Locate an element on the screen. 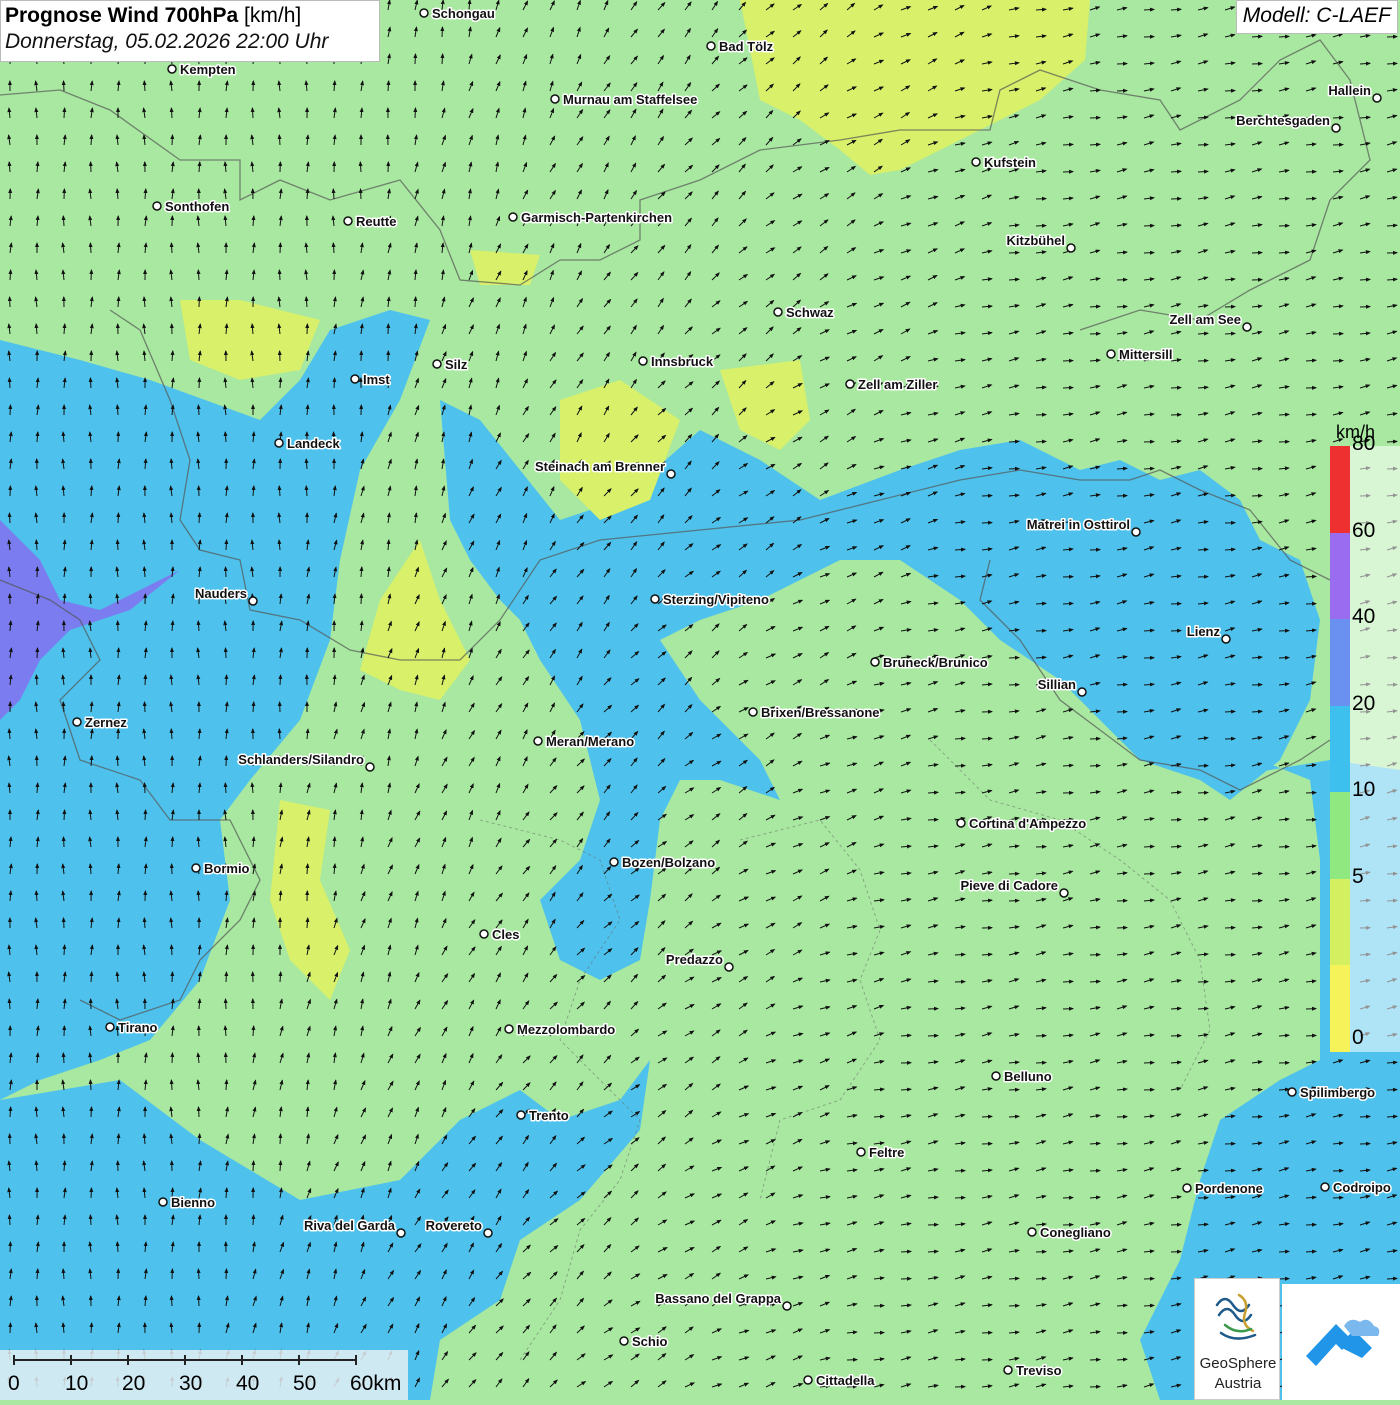 Image resolution: width=1400 pixels, height=1405 pixels. city-label: Kitzbühel is located at coordinates (1036, 240).